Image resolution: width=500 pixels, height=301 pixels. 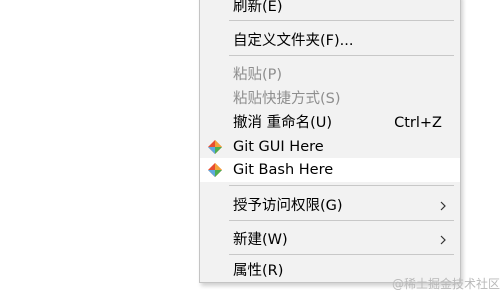 I want to click on watermark: @稀土掘金技术社区, so click(x=446, y=284).